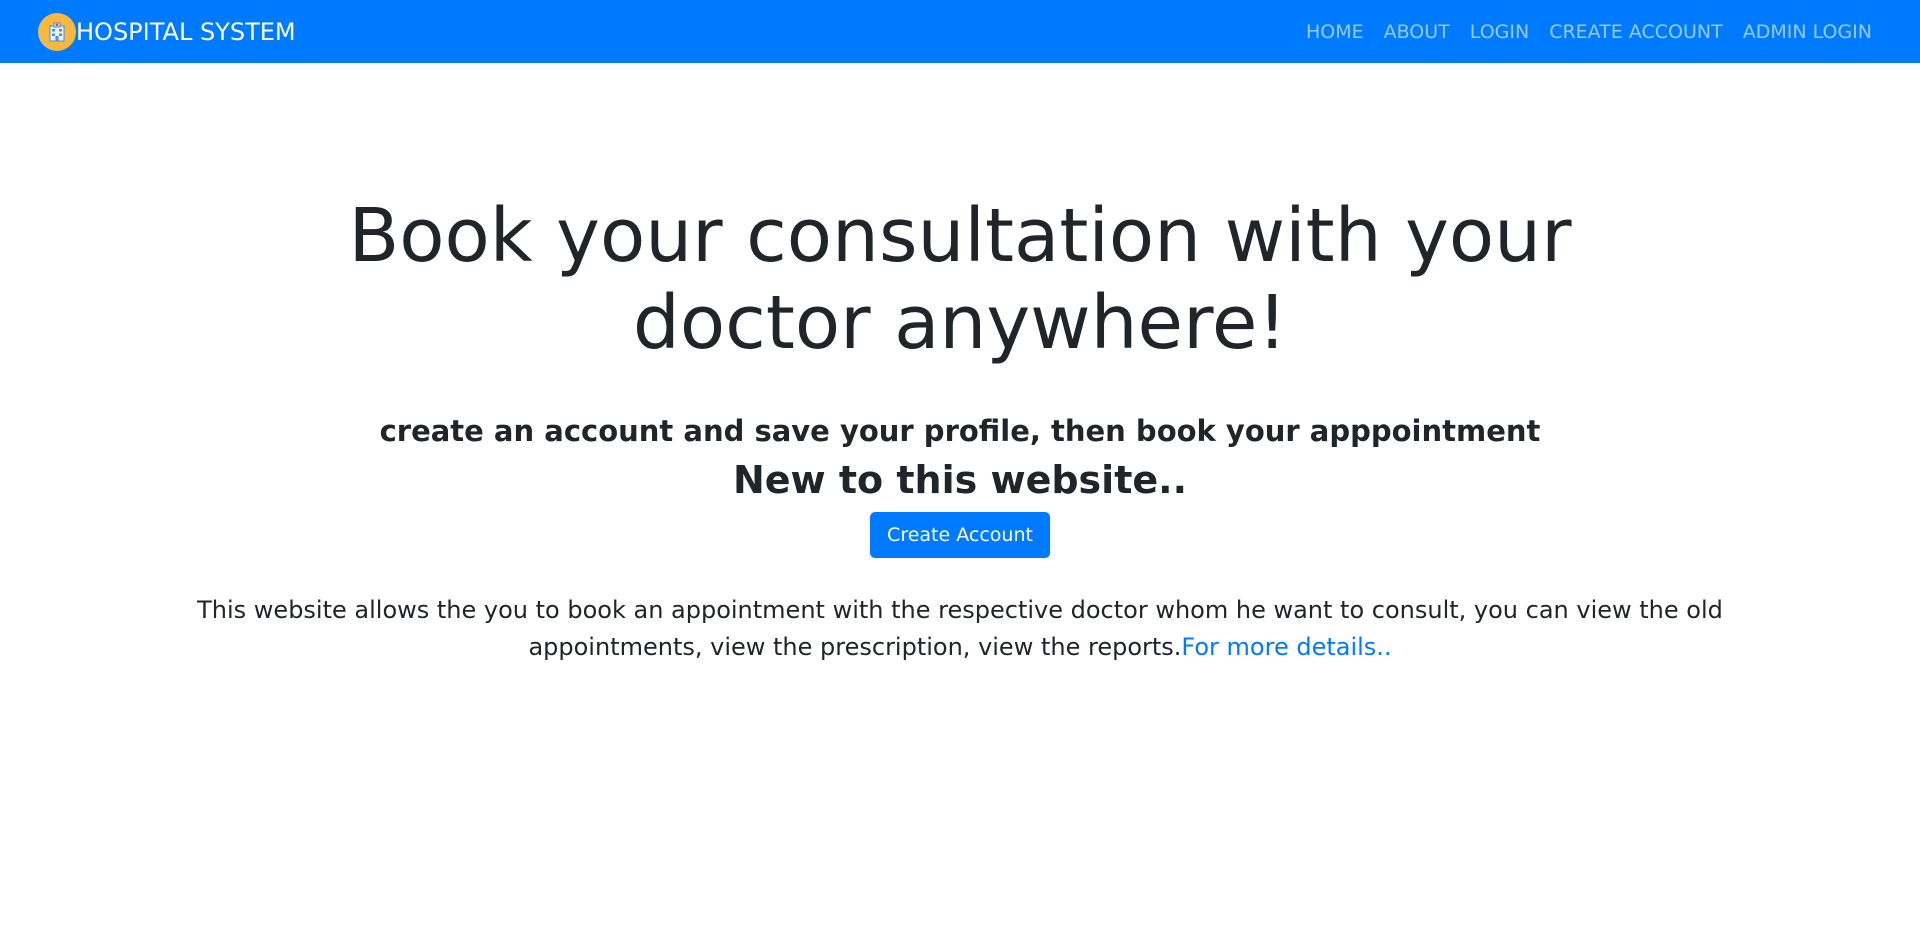 The image size is (1920, 930). Describe the element at coordinates (1417, 32) in the screenshot. I see `nav-about: ABOUT` at that location.